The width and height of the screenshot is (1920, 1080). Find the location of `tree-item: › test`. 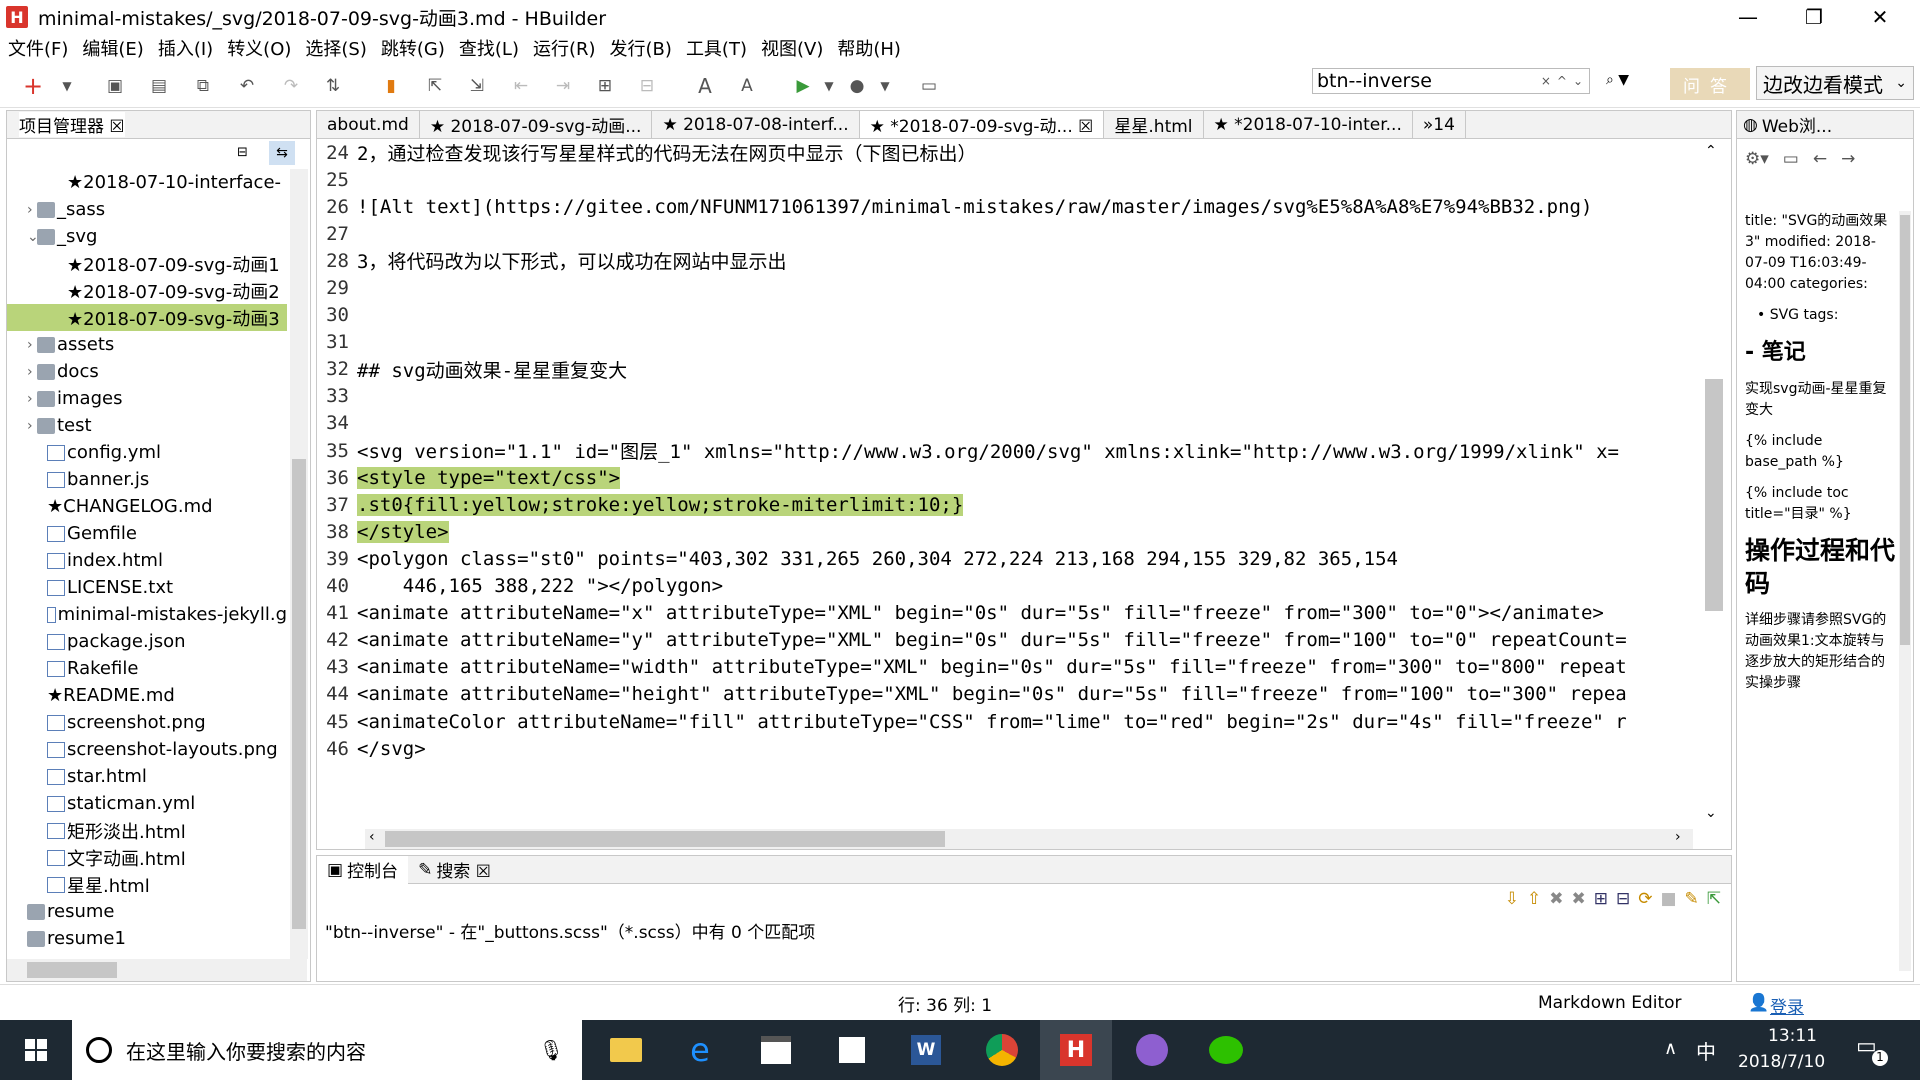

tree-item: › test is located at coordinates (147, 425).